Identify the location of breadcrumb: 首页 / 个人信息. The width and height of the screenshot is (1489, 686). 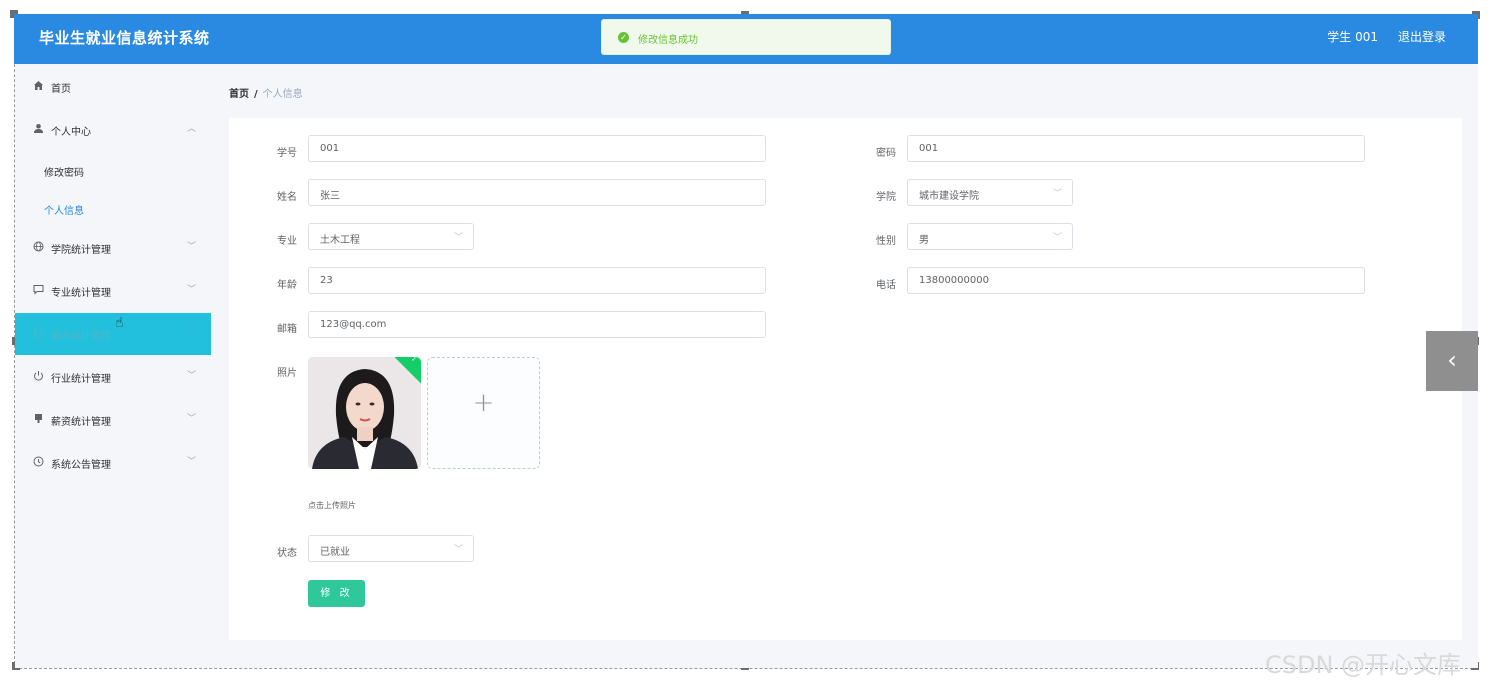
(266, 92).